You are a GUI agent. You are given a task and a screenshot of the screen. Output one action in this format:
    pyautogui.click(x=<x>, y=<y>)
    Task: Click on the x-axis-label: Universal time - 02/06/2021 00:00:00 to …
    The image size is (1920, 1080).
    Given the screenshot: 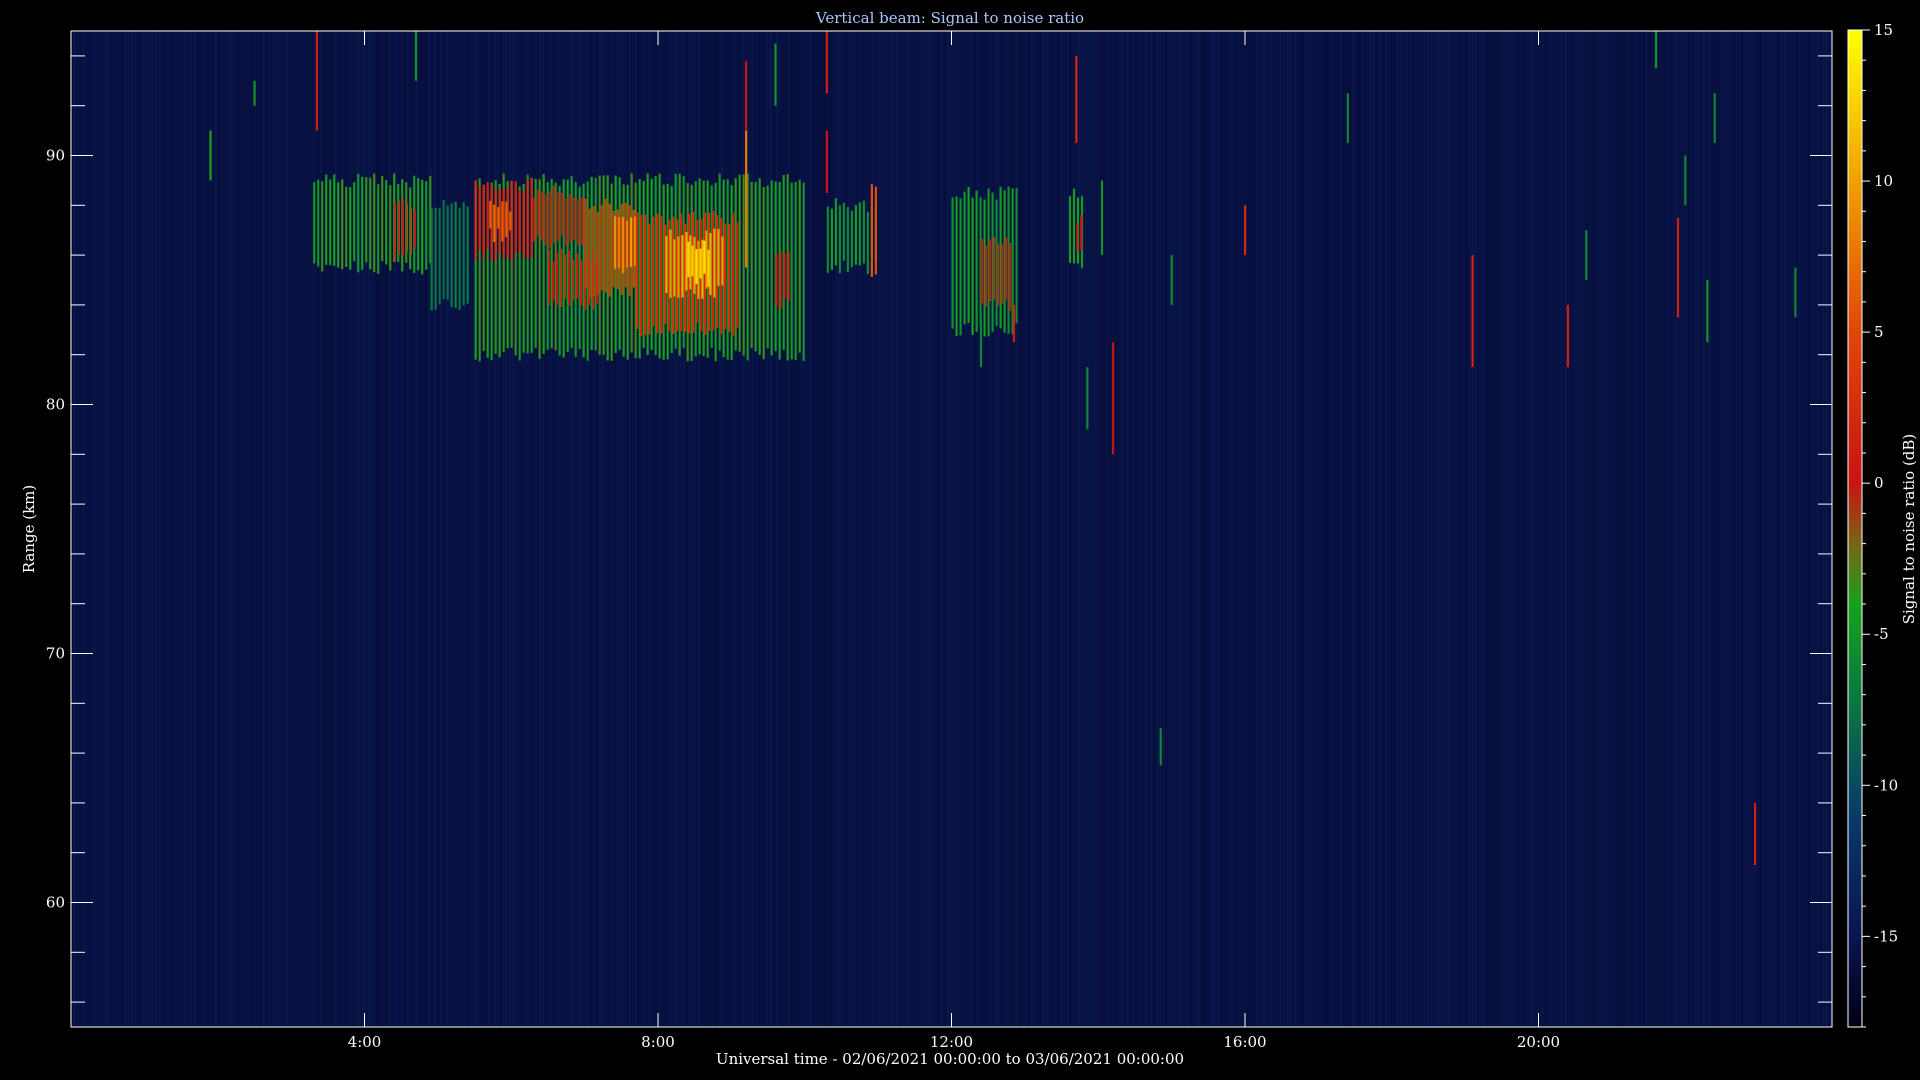 What is the action you would take?
    pyautogui.click(x=950, y=1059)
    